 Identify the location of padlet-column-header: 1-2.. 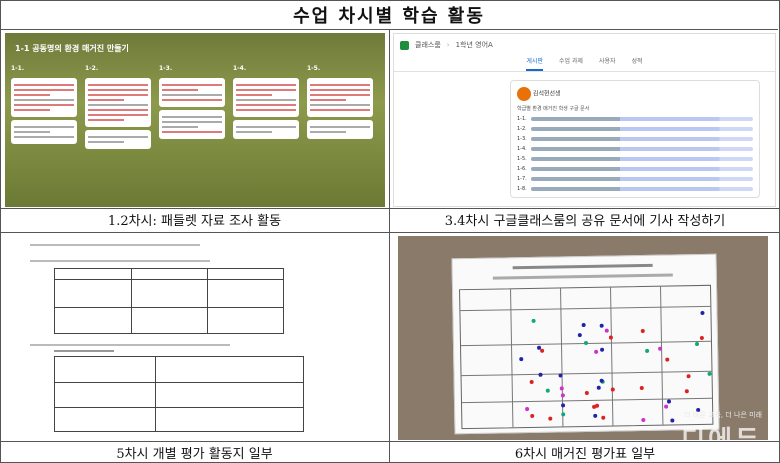
(92, 68).